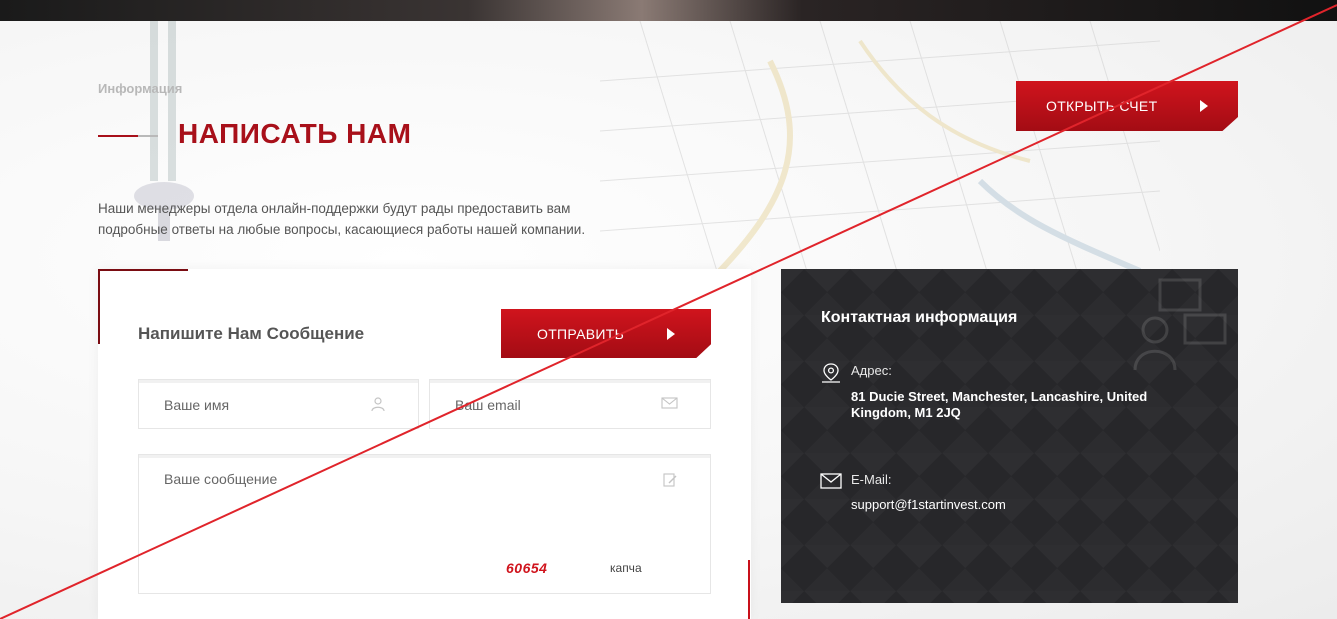 The height and width of the screenshot is (619, 1337). I want to click on name-field: Ваше имя, so click(278, 404).